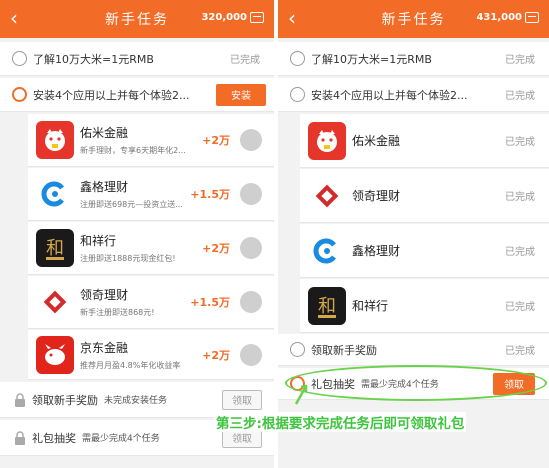 The height and width of the screenshot is (468, 549). What do you see at coordinates (340, 422) in the screenshot?
I see `step-caption: 第三步:根据要求完成任务后即可领取礼包` at bounding box center [340, 422].